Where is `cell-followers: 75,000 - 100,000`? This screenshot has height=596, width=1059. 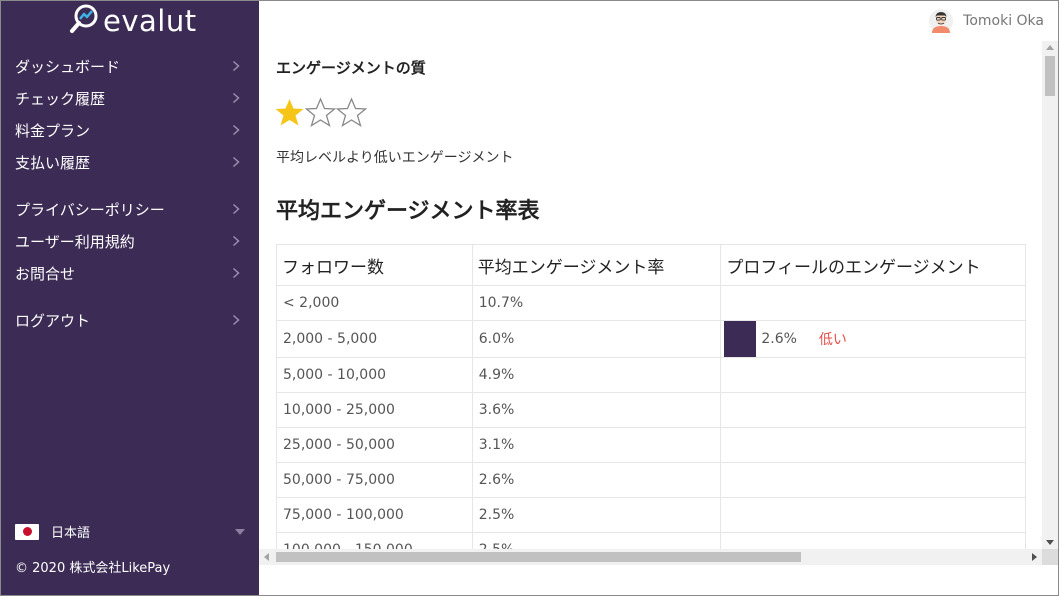 cell-followers: 75,000 - 100,000 is located at coordinates (374, 515).